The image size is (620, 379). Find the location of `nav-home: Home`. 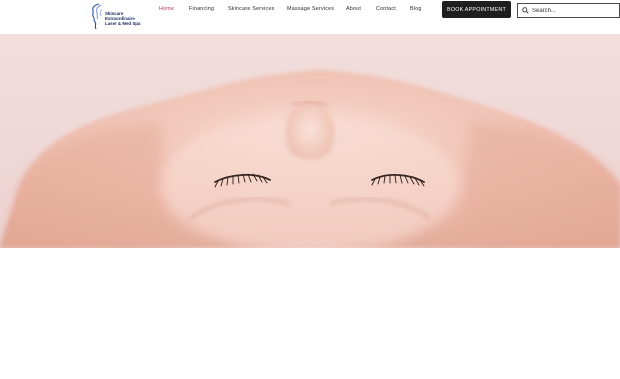

nav-home: Home is located at coordinates (166, 9).